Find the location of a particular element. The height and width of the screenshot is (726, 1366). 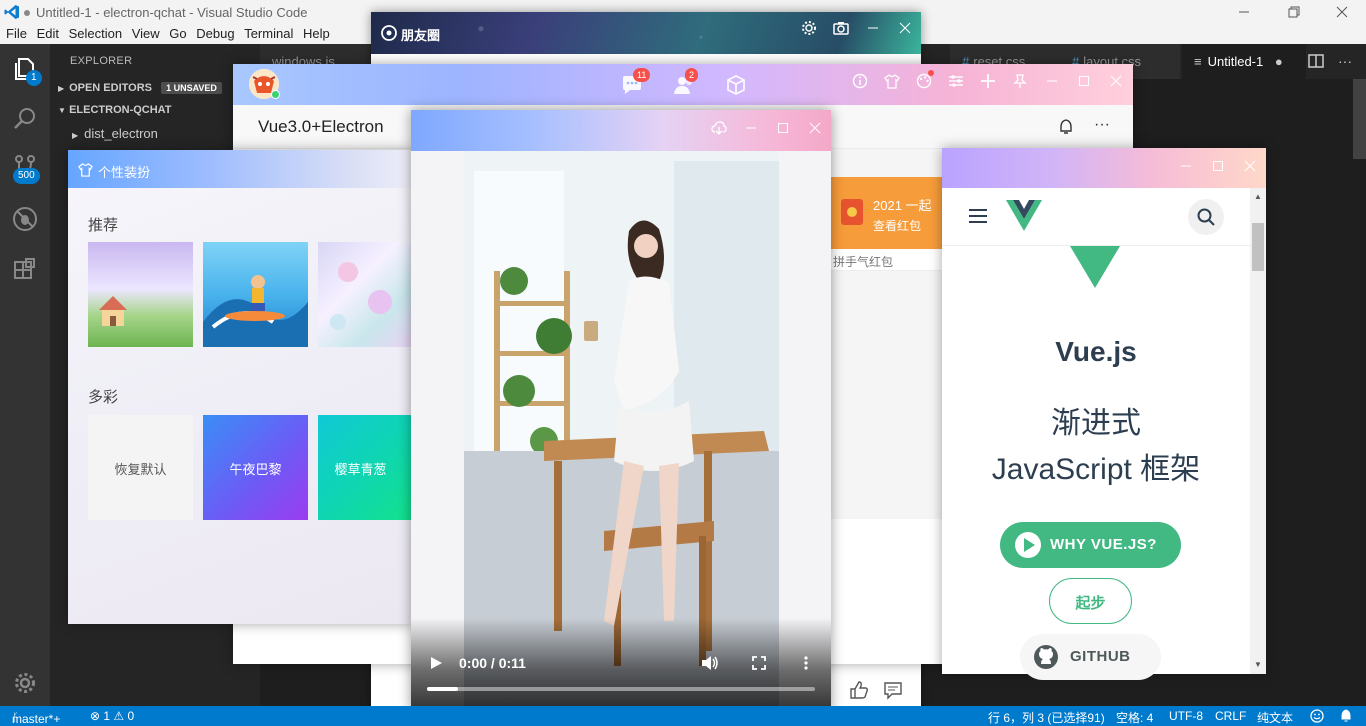

vue-hero-logo-icon is located at coordinates (1095, 267).